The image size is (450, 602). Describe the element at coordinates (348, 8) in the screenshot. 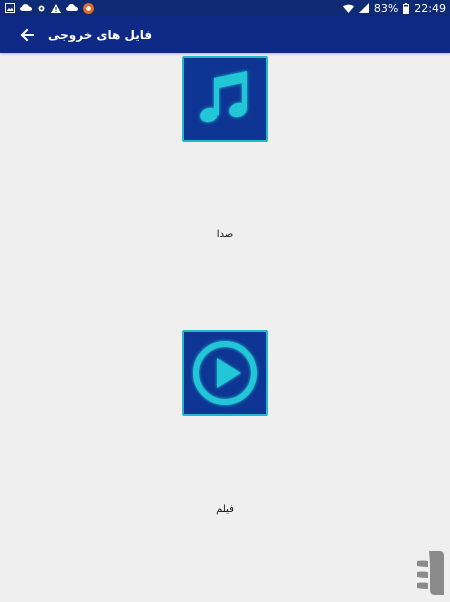

I see `wifi-icon` at that location.